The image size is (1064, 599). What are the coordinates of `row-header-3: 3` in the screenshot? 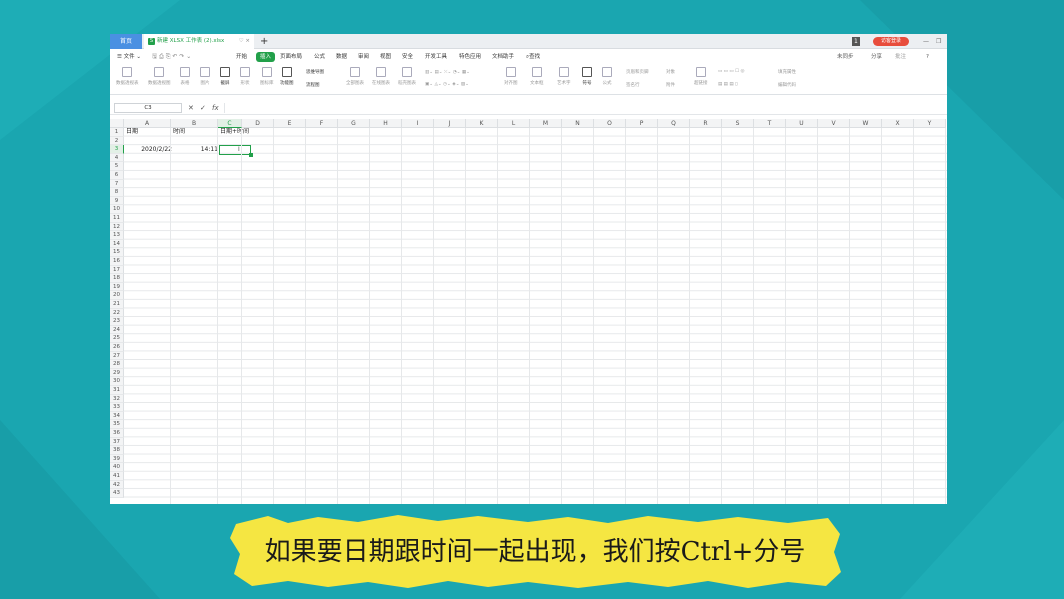 It's located at (117, 149).